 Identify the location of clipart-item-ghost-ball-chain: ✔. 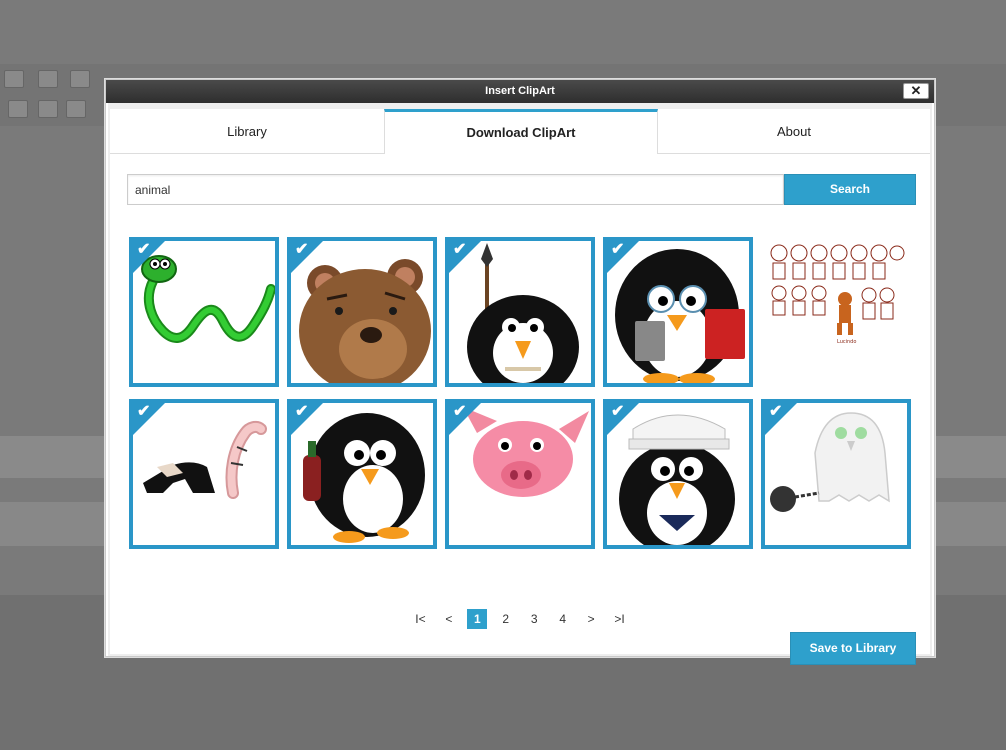
(836, 474).